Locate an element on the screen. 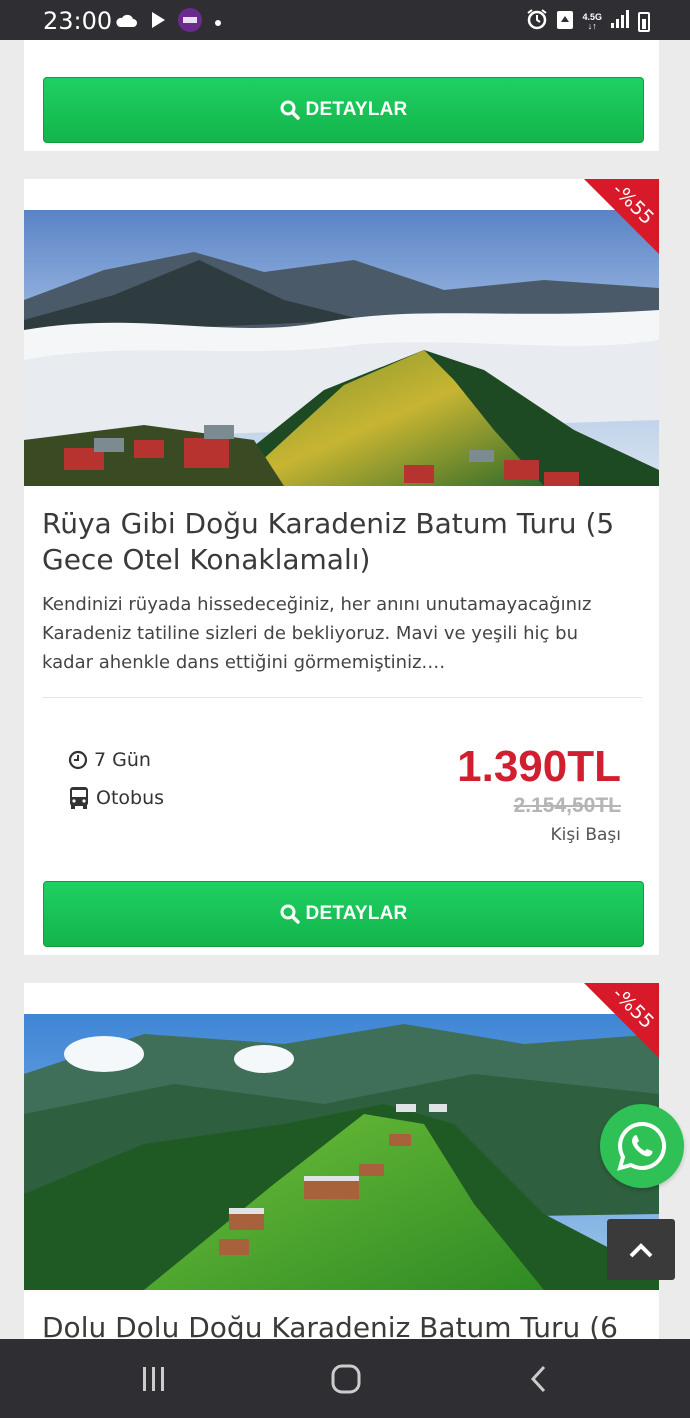  duration-text: 7 Gün is located at coordinates (122, 760).